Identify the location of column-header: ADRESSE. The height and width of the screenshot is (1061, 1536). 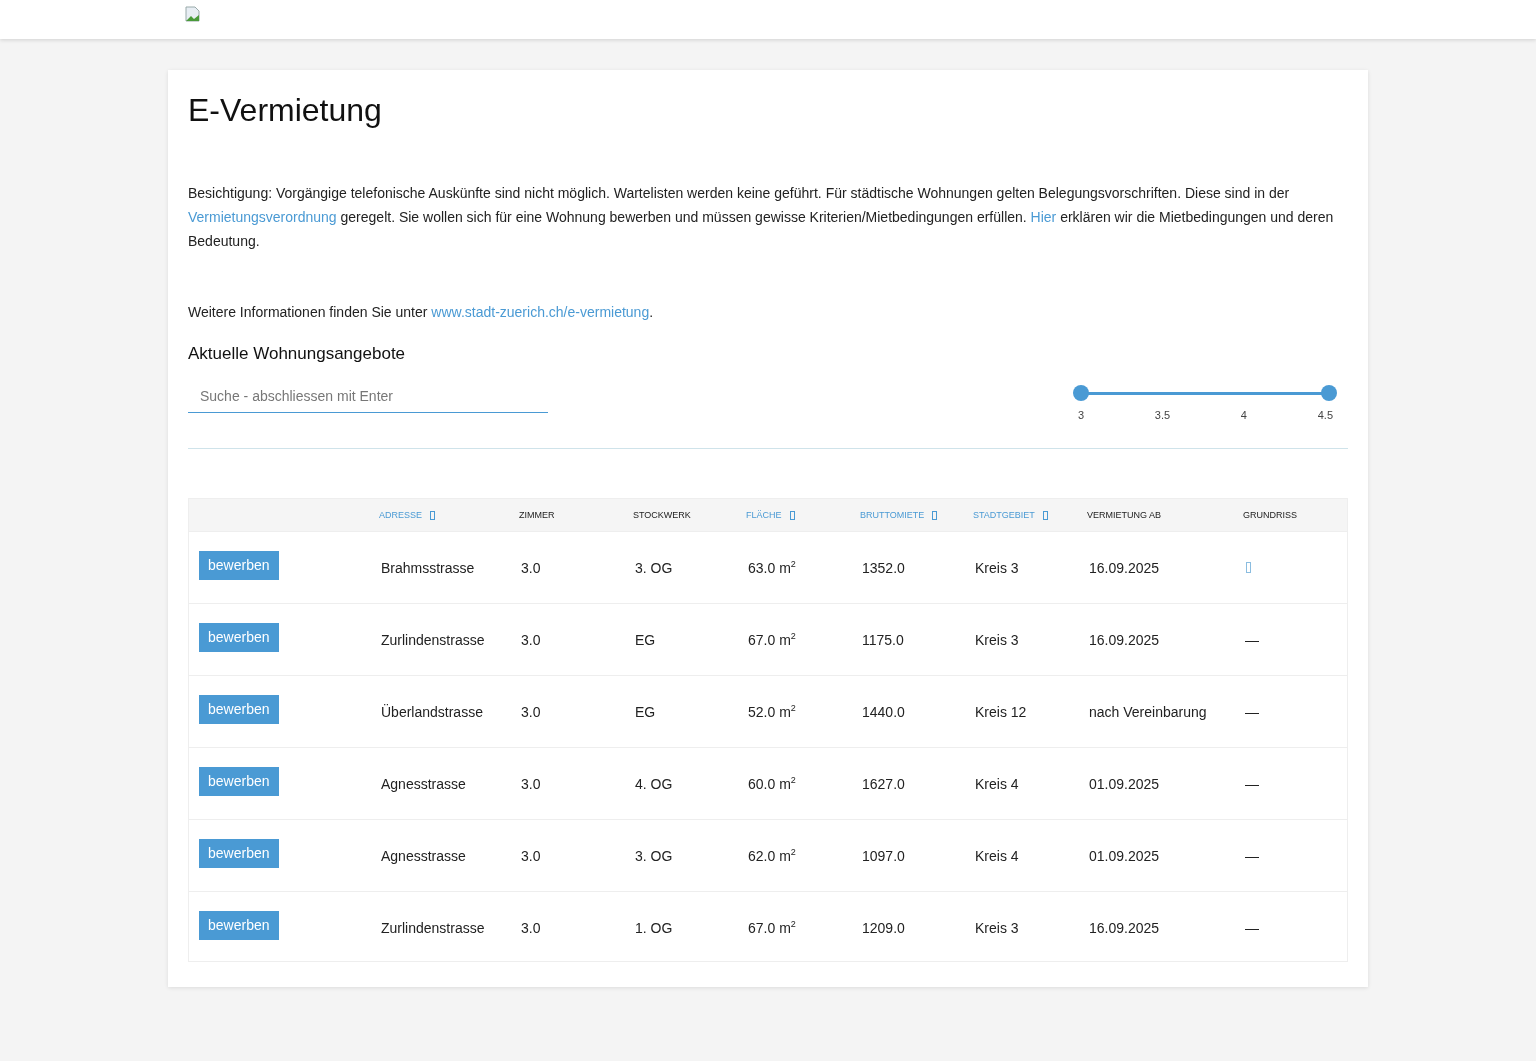
(400, 515).